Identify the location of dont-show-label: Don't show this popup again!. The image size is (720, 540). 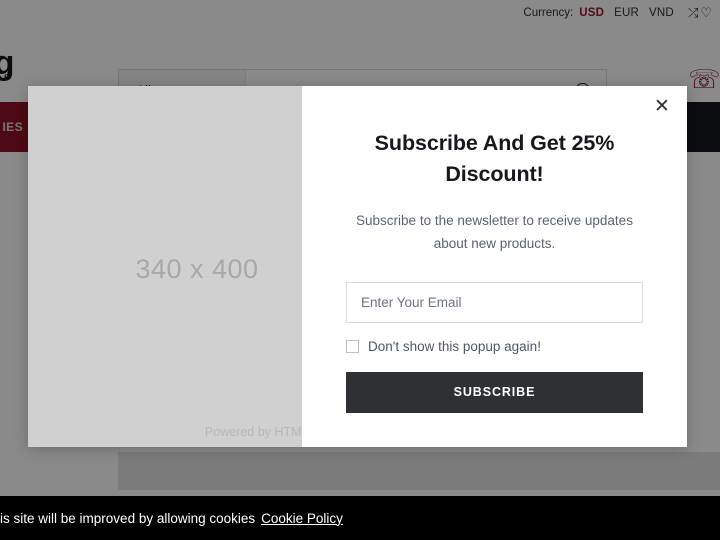
(454, 346).